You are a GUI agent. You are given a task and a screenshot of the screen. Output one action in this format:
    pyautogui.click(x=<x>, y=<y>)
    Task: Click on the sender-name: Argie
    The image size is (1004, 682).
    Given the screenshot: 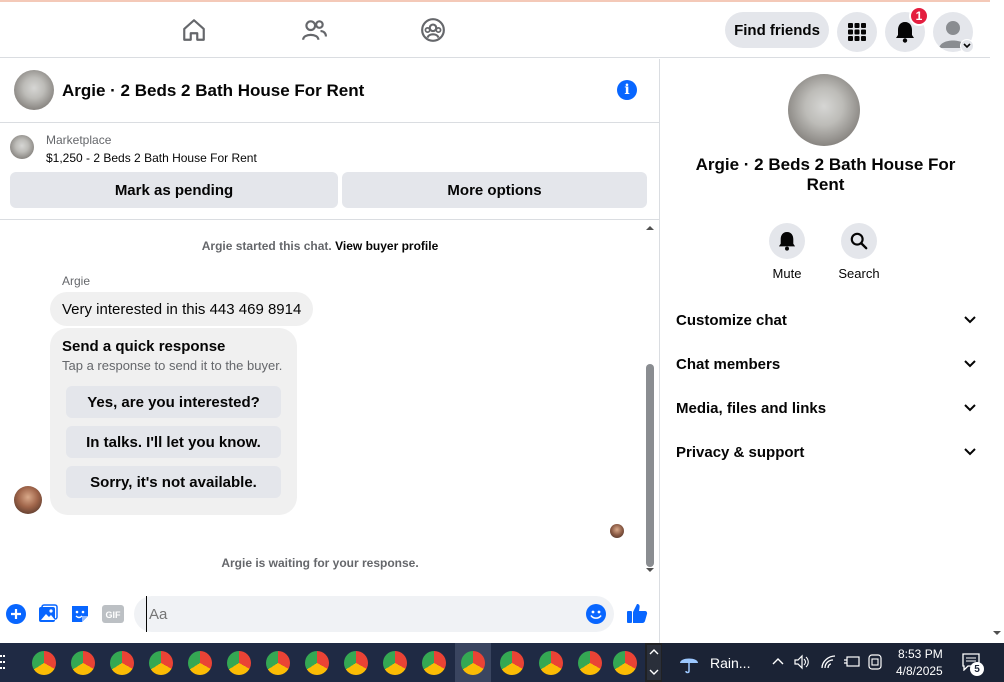 What is the action you would take?
    pyautogui.click(x=76, y=281)
    